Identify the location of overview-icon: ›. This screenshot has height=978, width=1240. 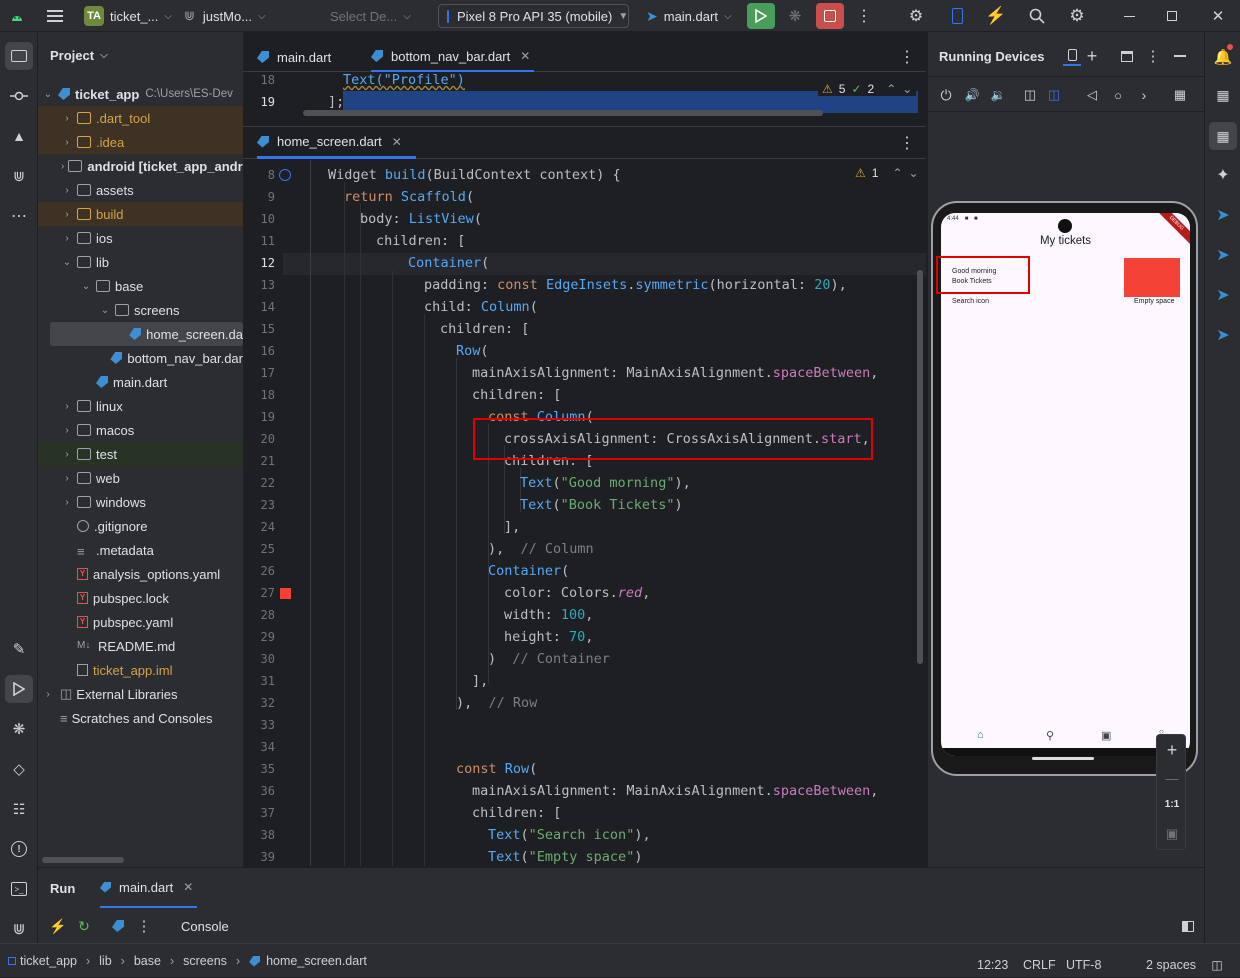
(1144, 95).